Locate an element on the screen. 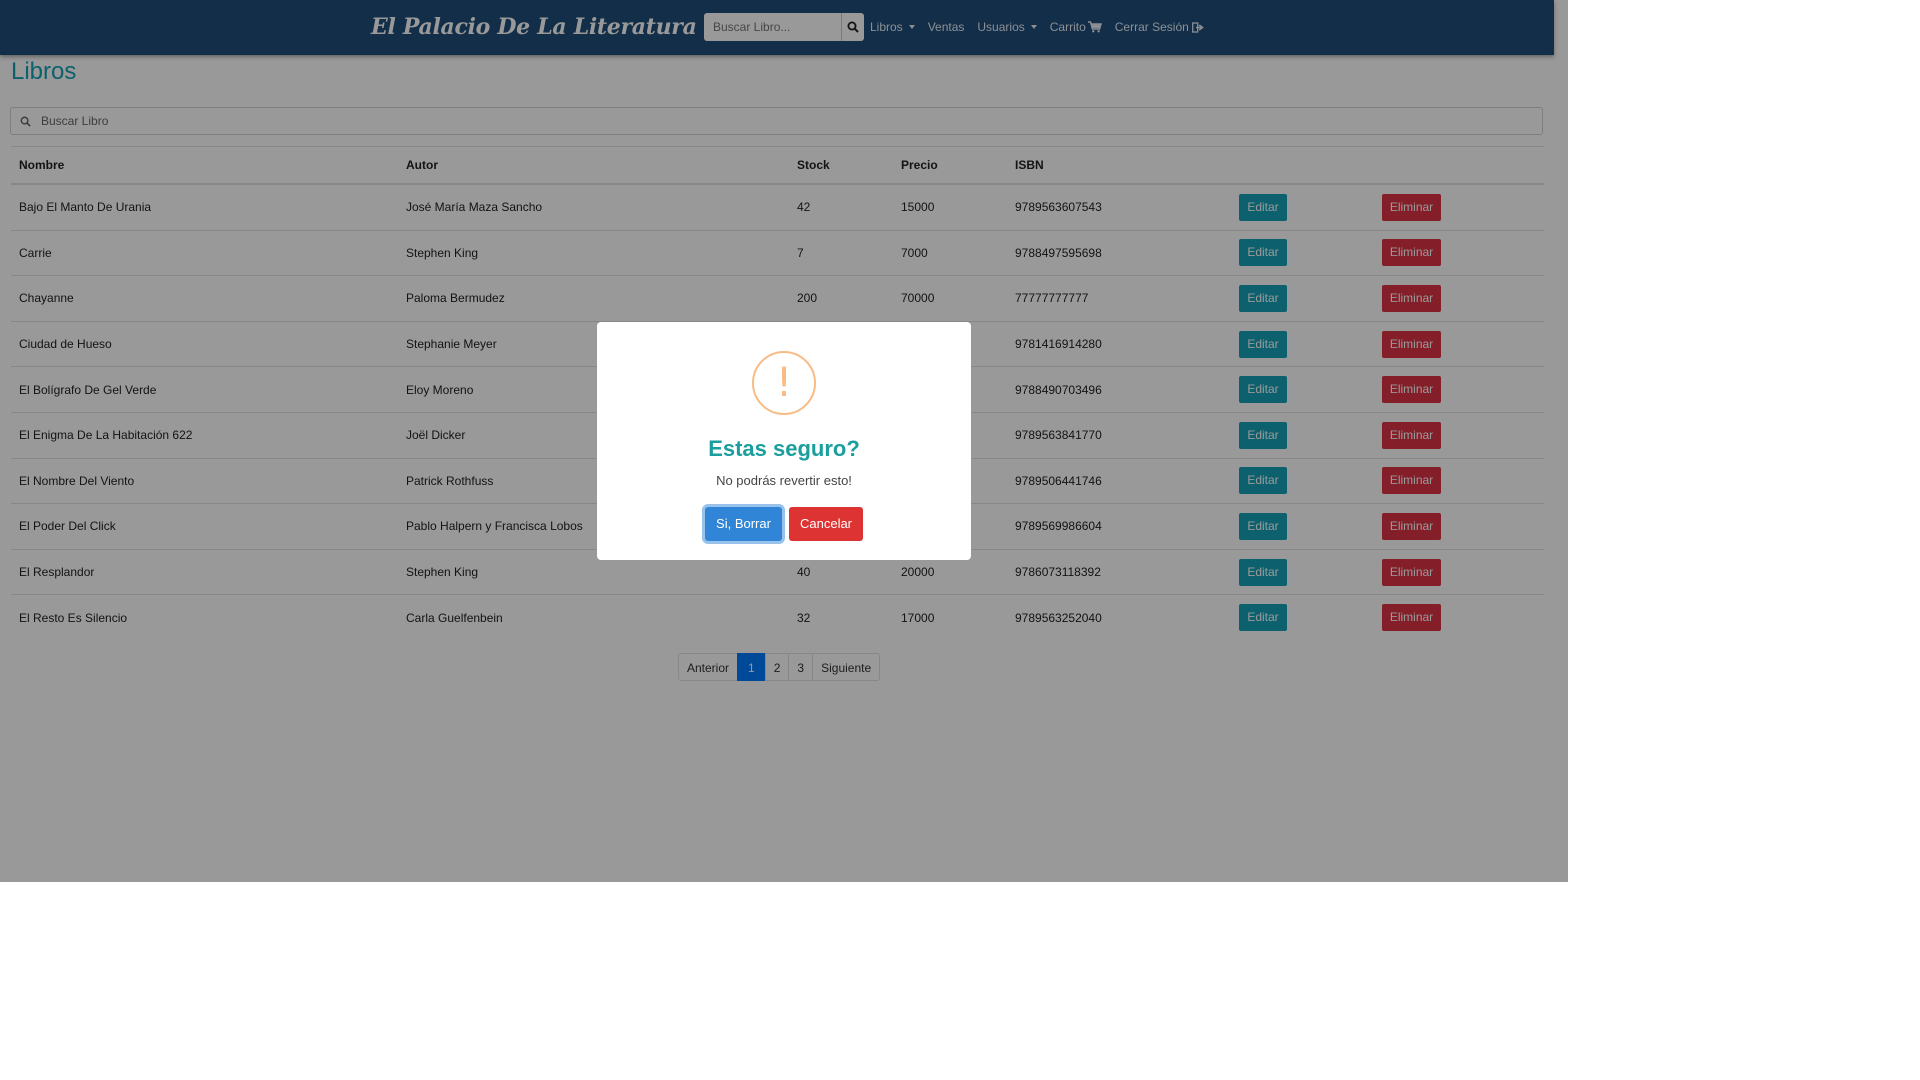 This screenshot has height=1080, width=1920. dialog-title: Estas seguro? is located at coordinates (784, 448).